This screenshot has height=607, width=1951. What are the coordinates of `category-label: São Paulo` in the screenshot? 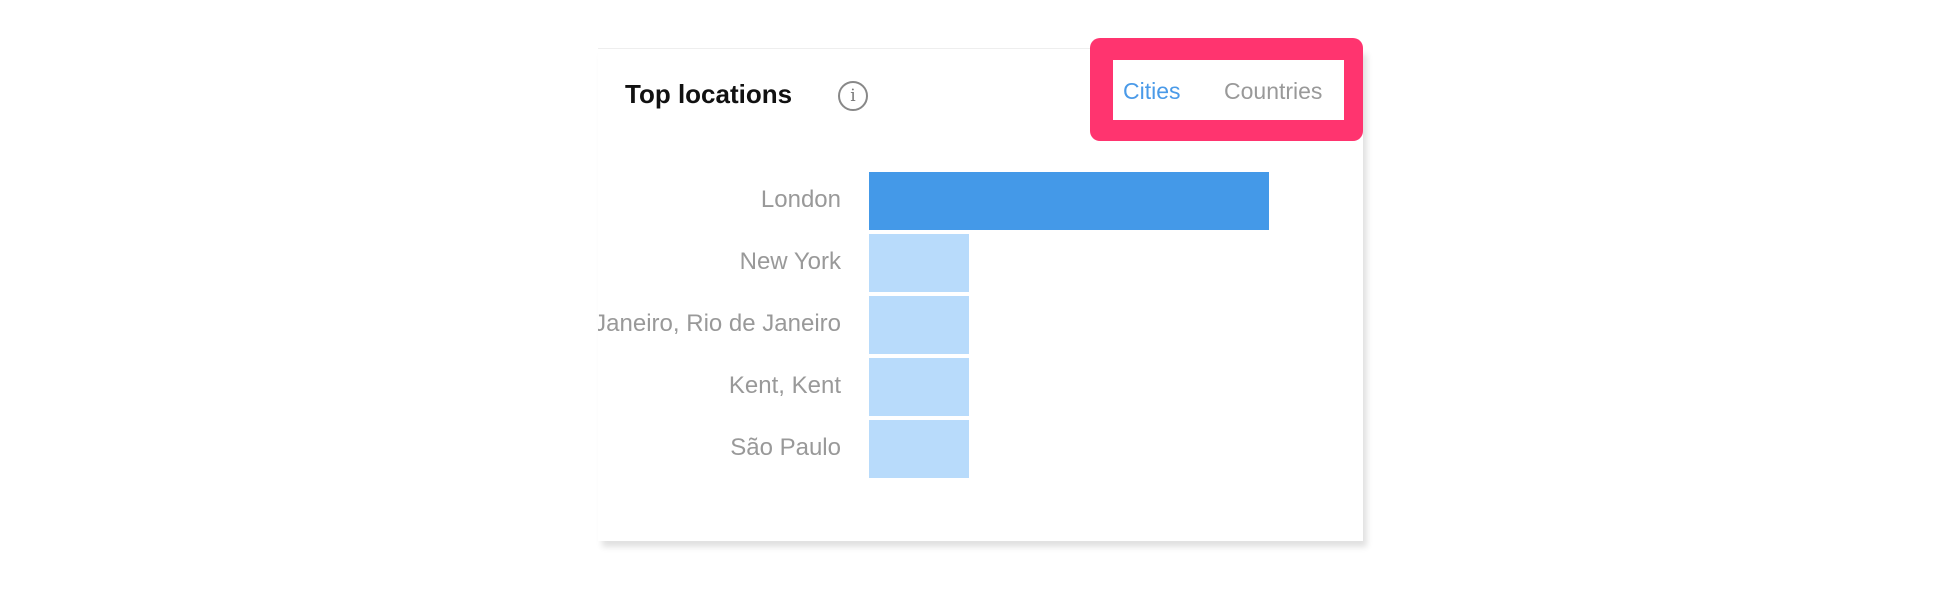 It's located at (785, 447).